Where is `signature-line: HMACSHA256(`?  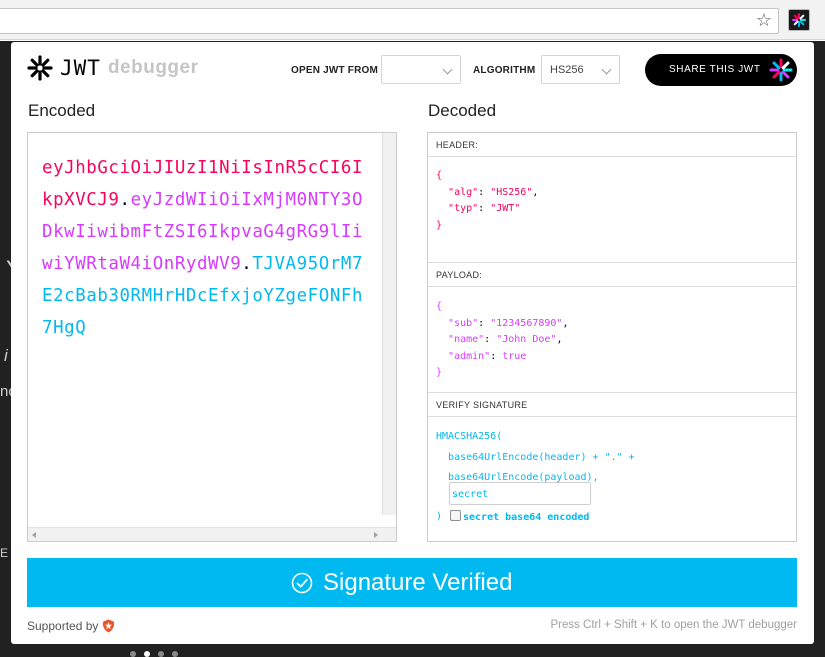 signature-line: HMACSHA256( is located at coordinates (469, 436).